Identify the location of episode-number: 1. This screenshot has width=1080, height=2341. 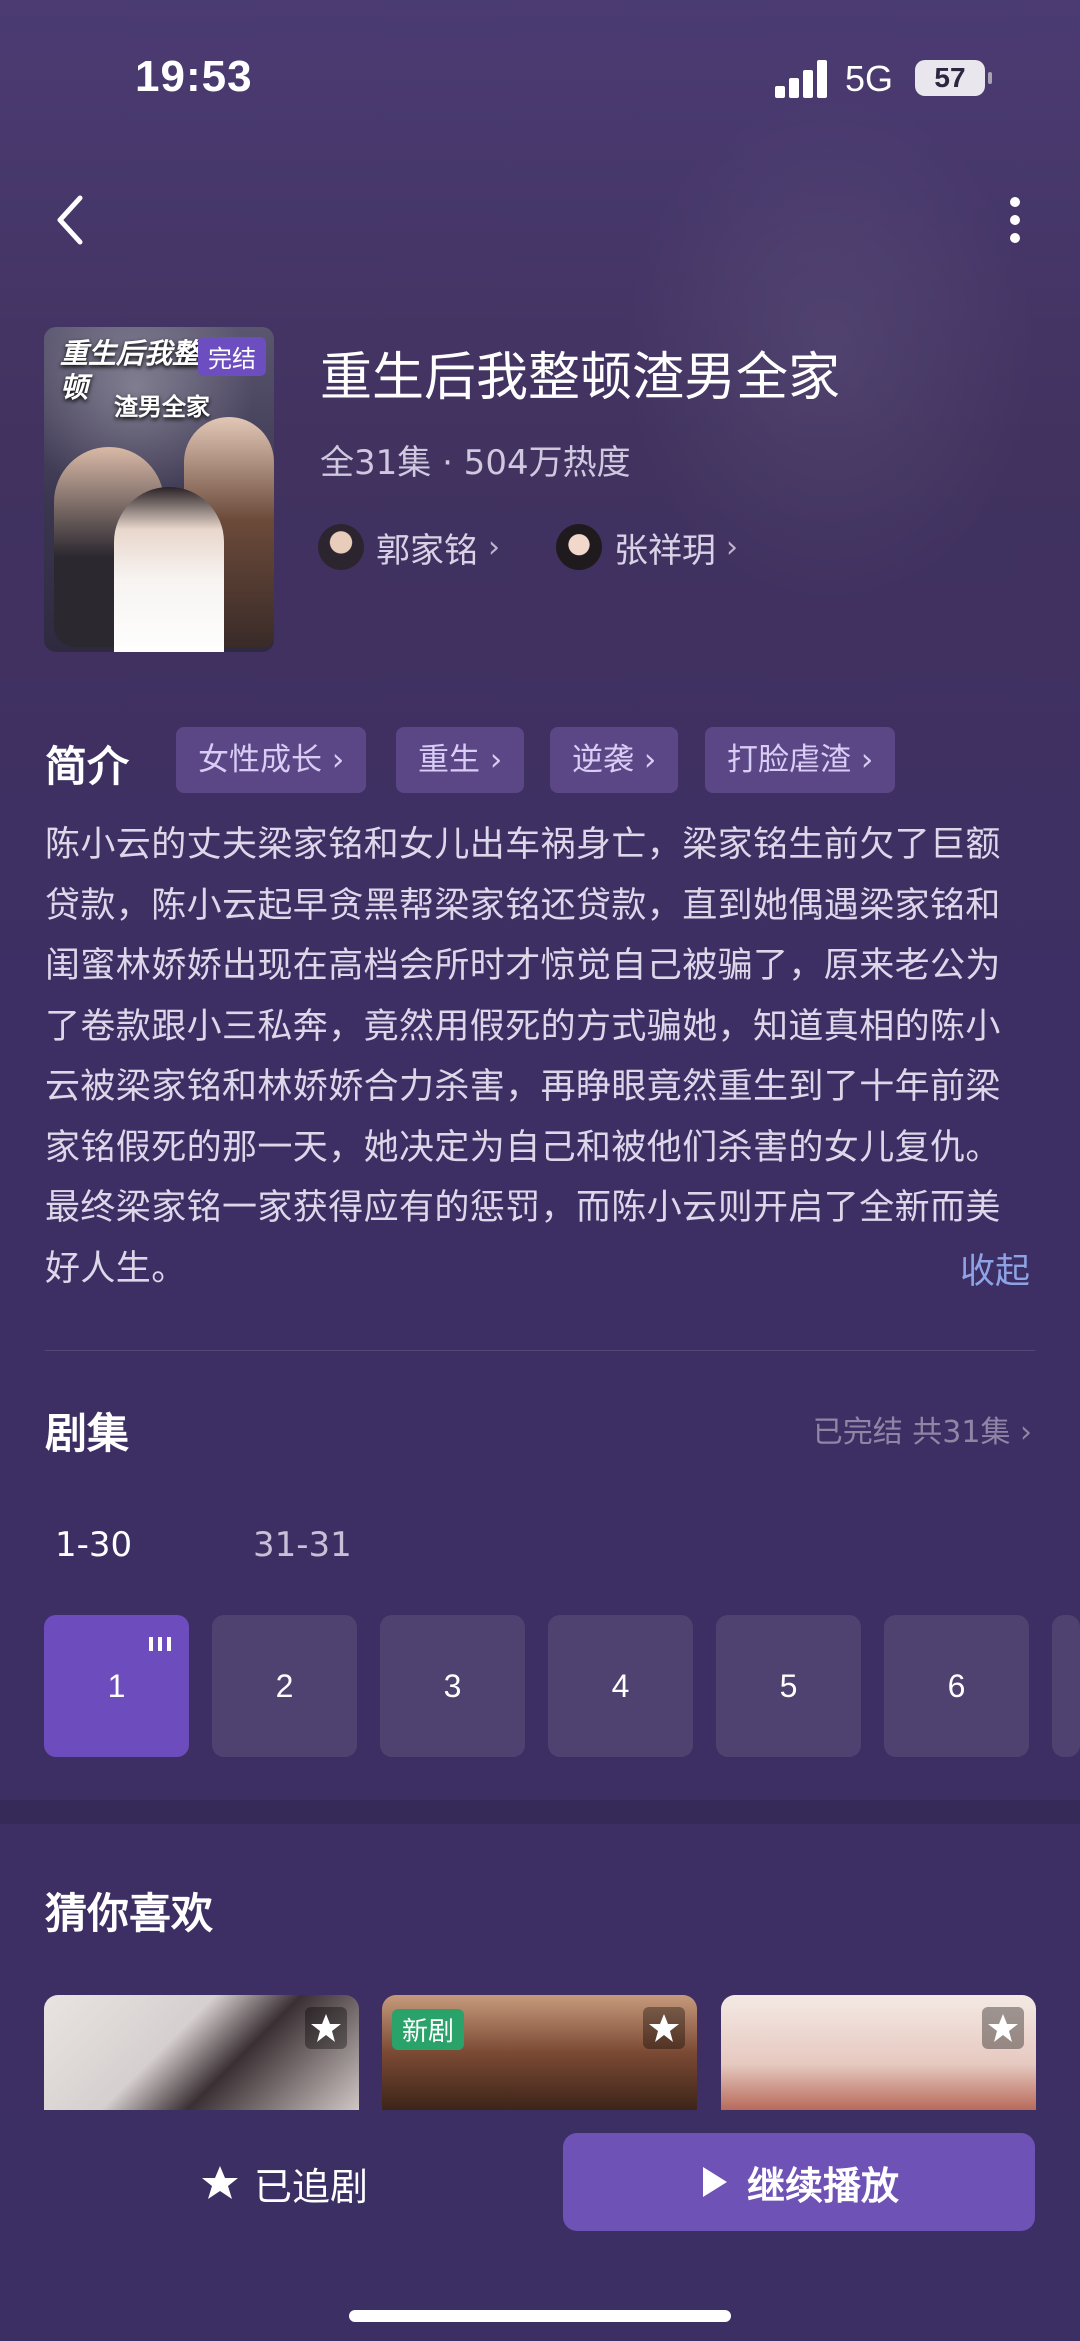
(116, 1686).